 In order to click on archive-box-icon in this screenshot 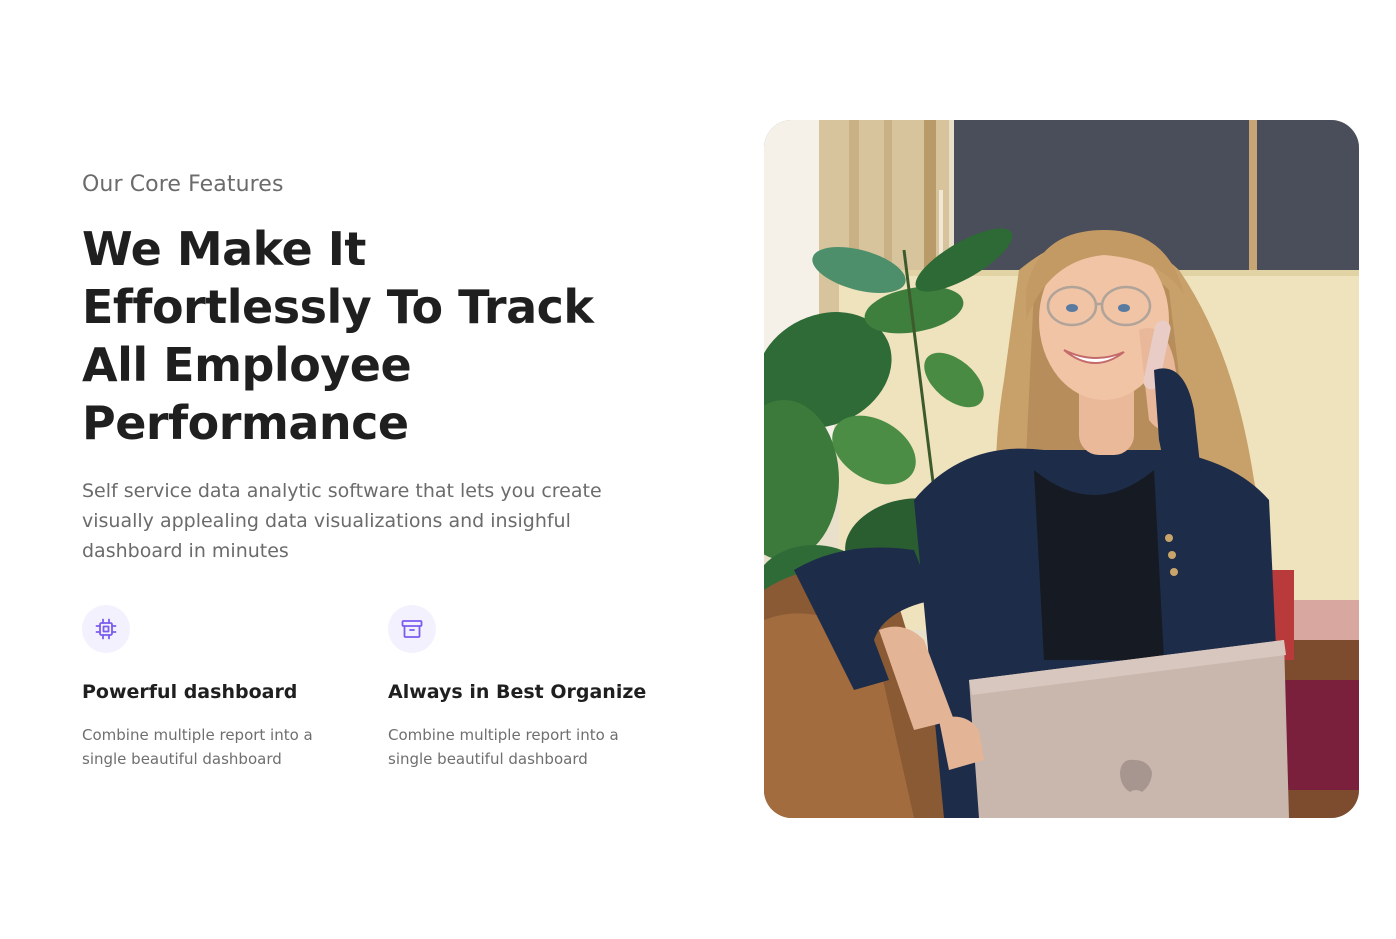, I will do `click(412, 629)`.